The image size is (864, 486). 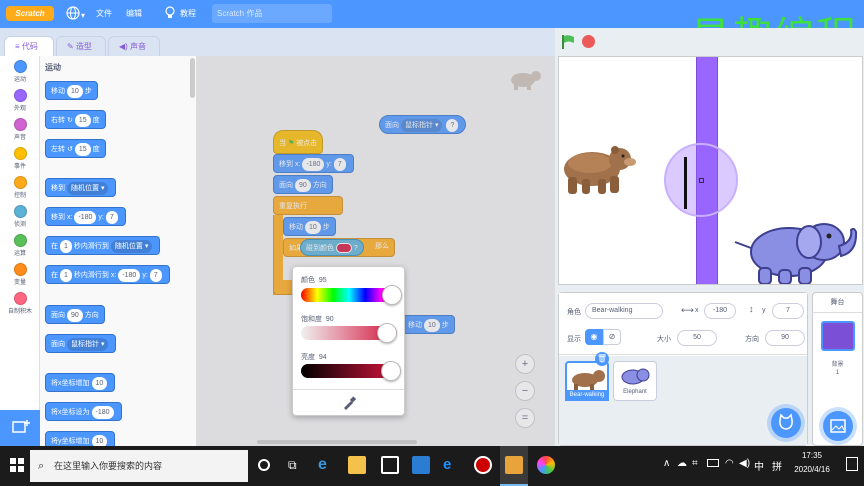 I want to click on sprite-name-input: Bear-walking, so click(x=624, y=311).